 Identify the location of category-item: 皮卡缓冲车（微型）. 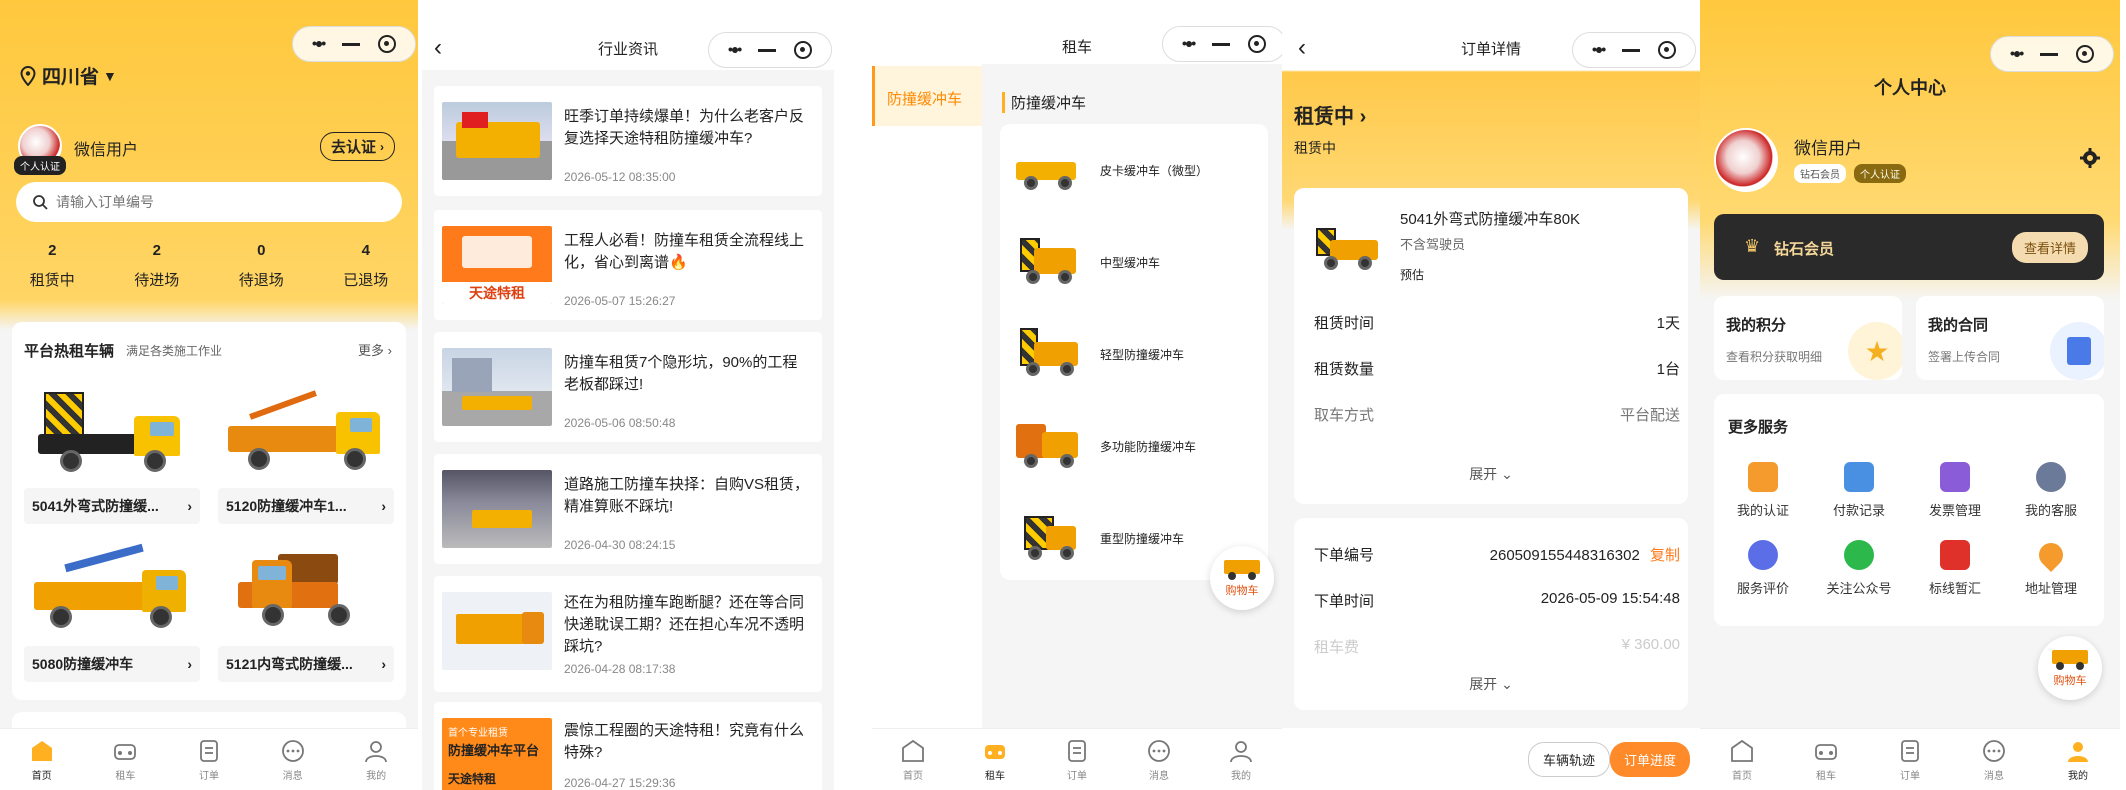
(1141, 172).